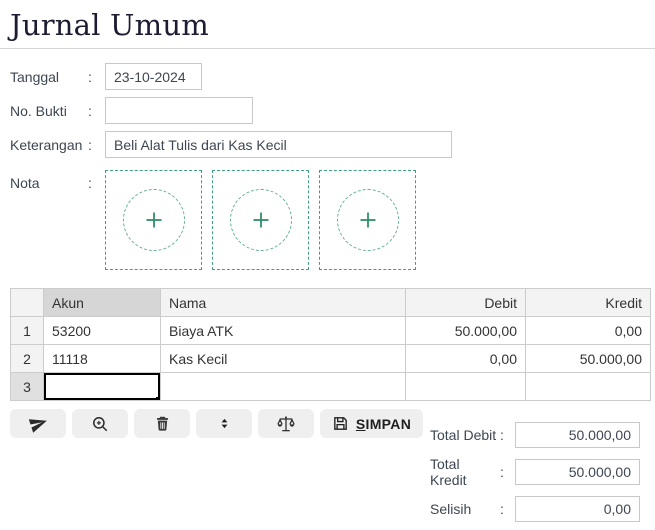 This screenshot has height=530, width=655. I want to click on row-header-3: 3, so click(27, 386).